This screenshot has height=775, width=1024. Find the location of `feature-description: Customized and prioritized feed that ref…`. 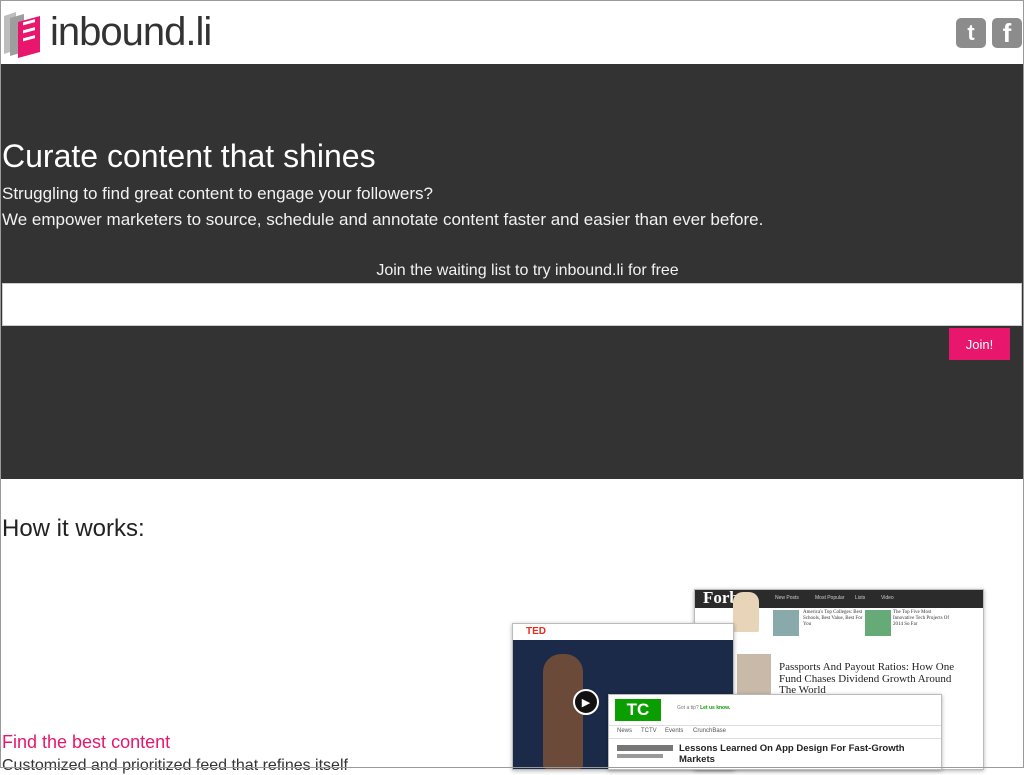

feature-description: Customized and prioritized feed that ref… is located at coordinates (175, 765).